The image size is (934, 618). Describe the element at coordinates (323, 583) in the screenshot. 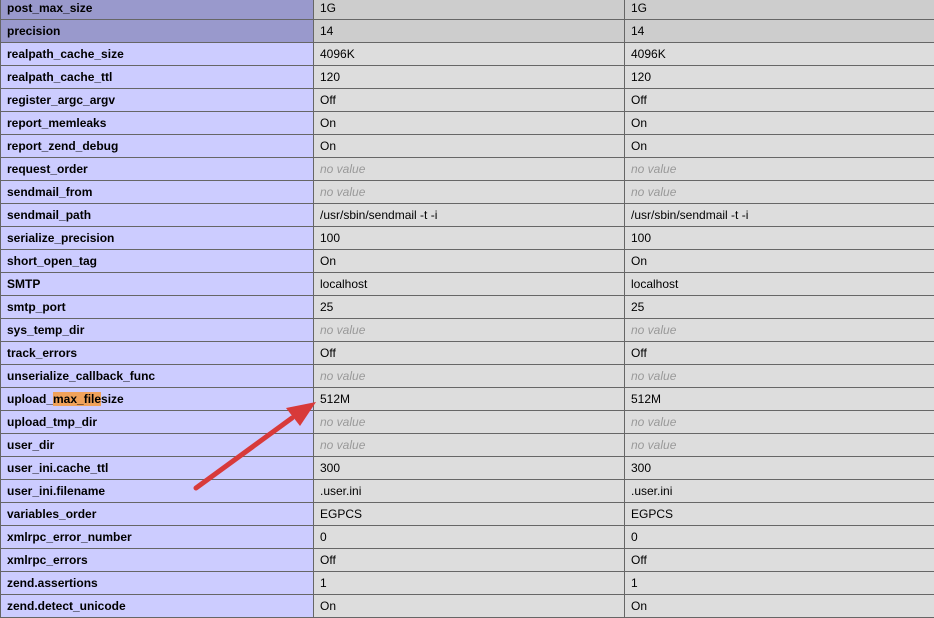

I see `value-text: 1` at that location.